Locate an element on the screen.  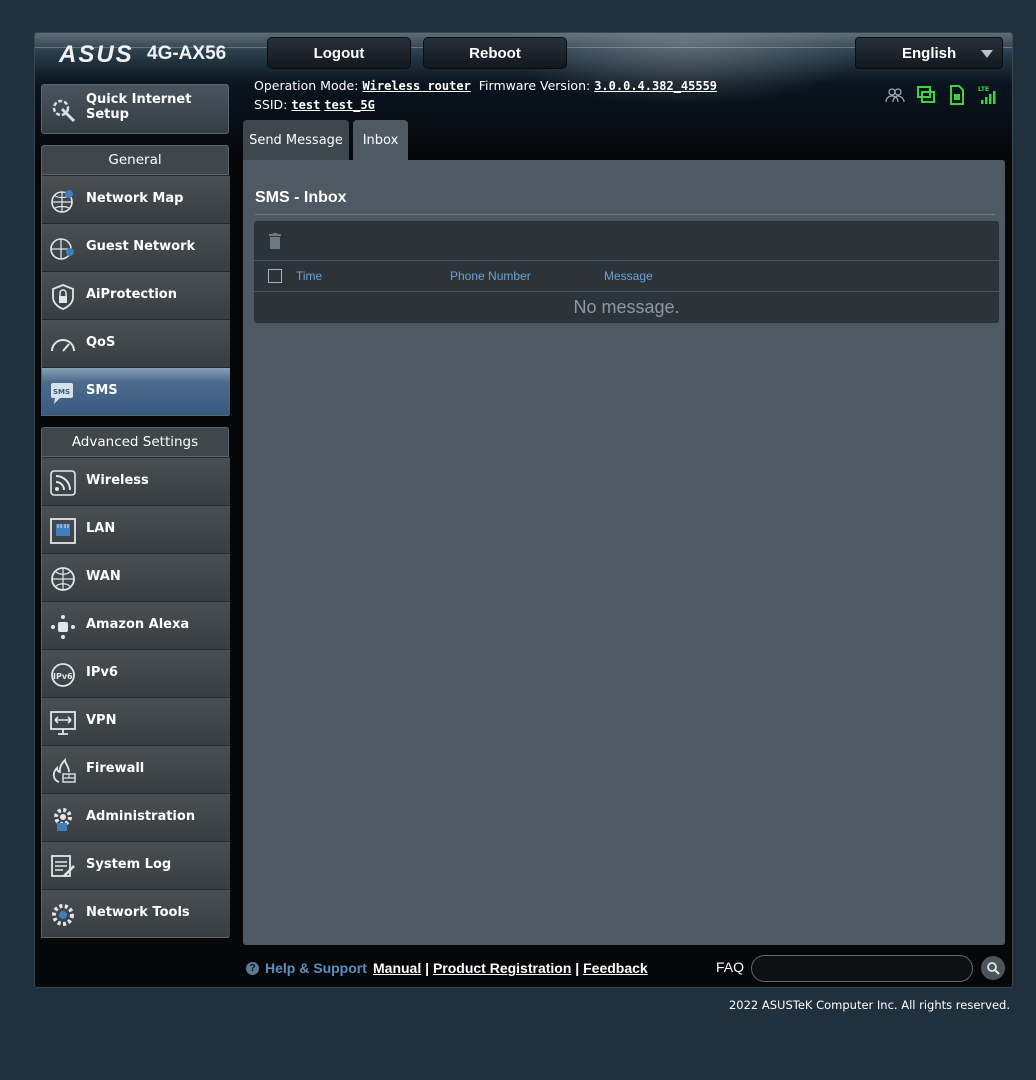
feedback-link: Feedback is located at coordinates (615, 968).